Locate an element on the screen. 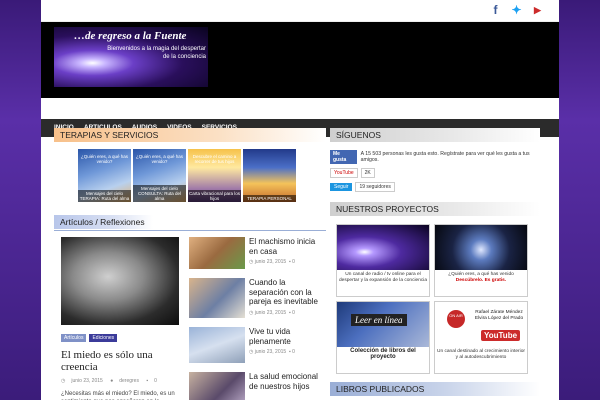 The image size is (600, 400). siguenos-heading: SÍGUENOS is located at coordinates (435, 135).